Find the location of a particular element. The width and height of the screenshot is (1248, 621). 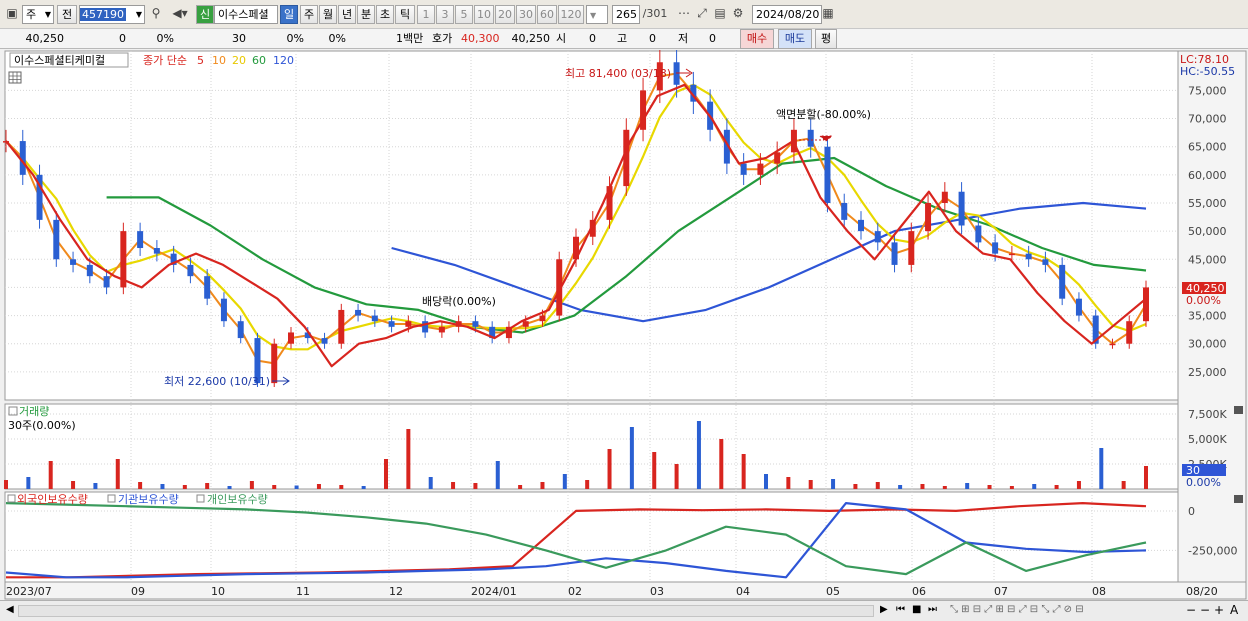

legend-ma120: 120 is located at coordinates (283, 60).